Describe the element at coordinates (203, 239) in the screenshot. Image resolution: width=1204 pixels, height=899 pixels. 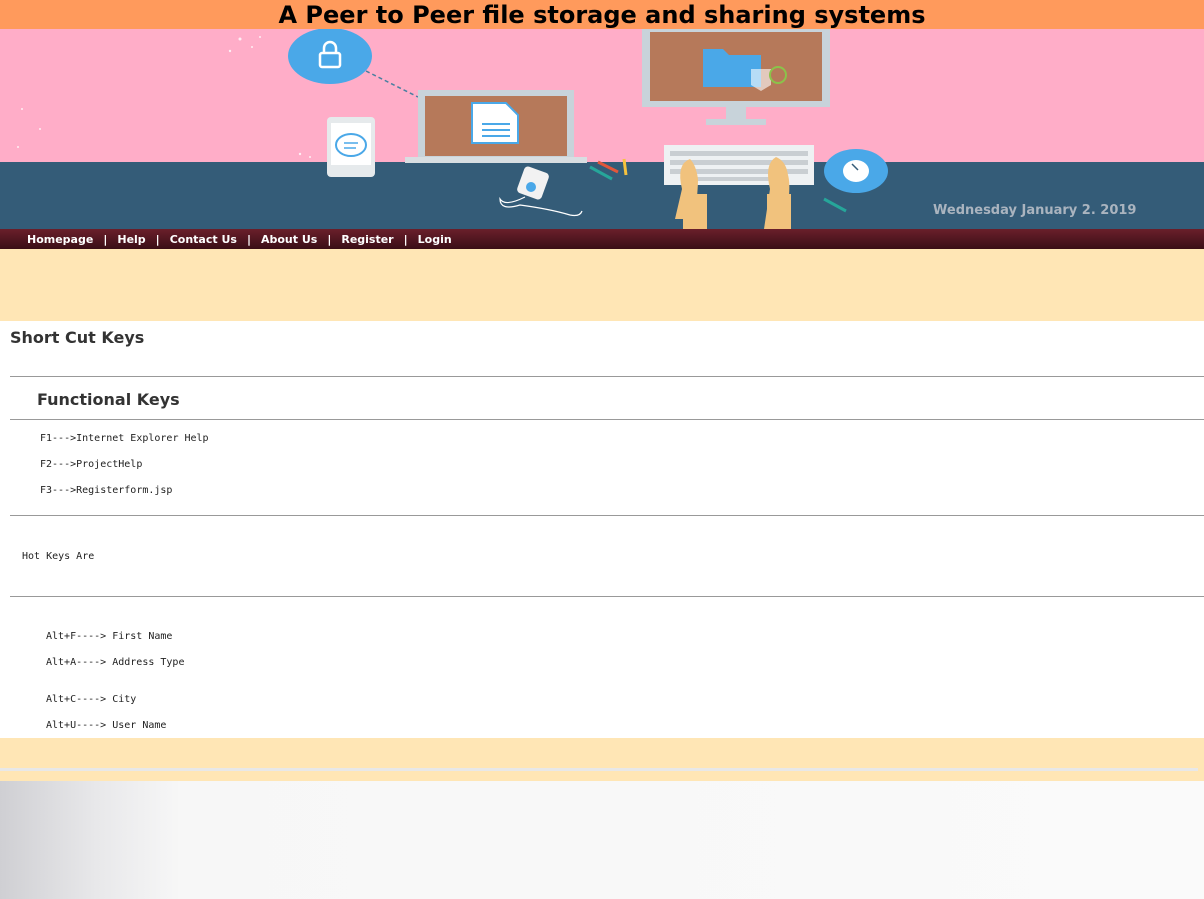
I see `nav-item-contact-us: Contact Us` at that location.